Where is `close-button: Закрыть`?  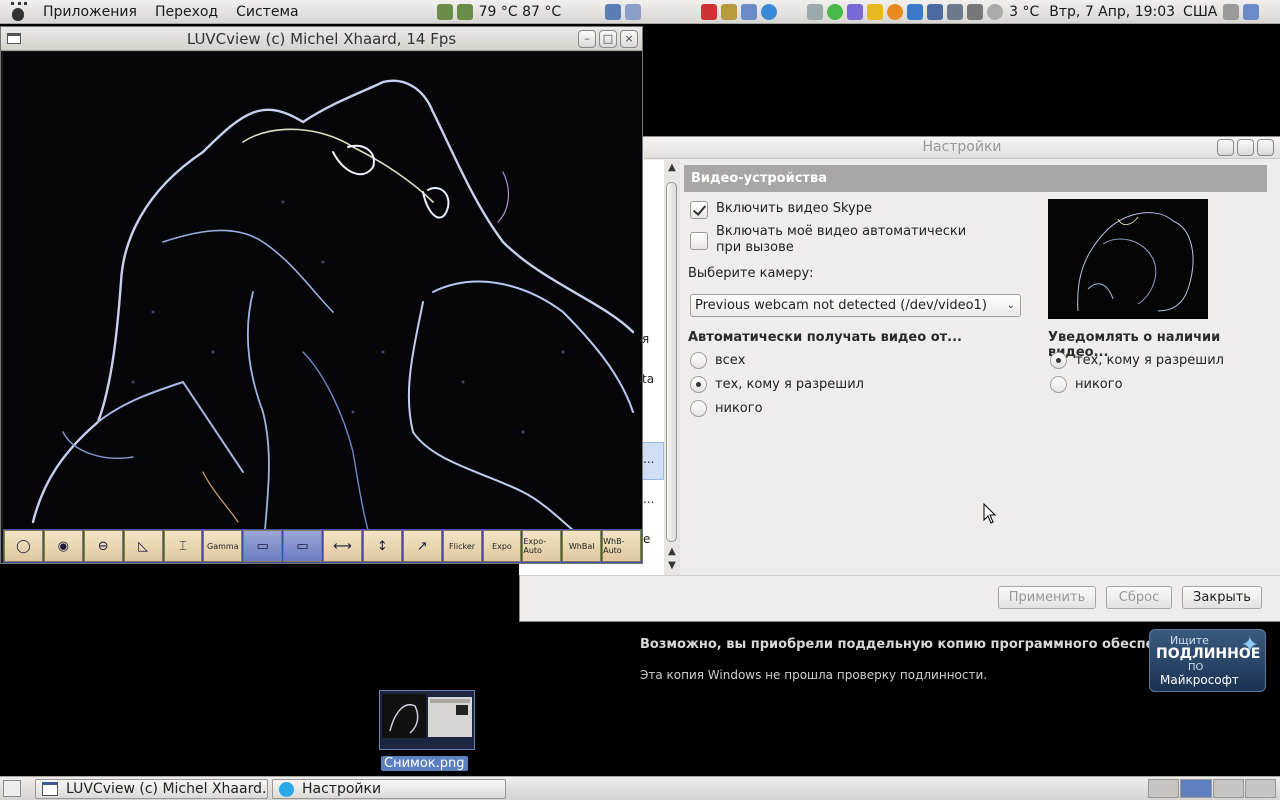
close-button: Закрыть is located at coordinates (1222, 597).